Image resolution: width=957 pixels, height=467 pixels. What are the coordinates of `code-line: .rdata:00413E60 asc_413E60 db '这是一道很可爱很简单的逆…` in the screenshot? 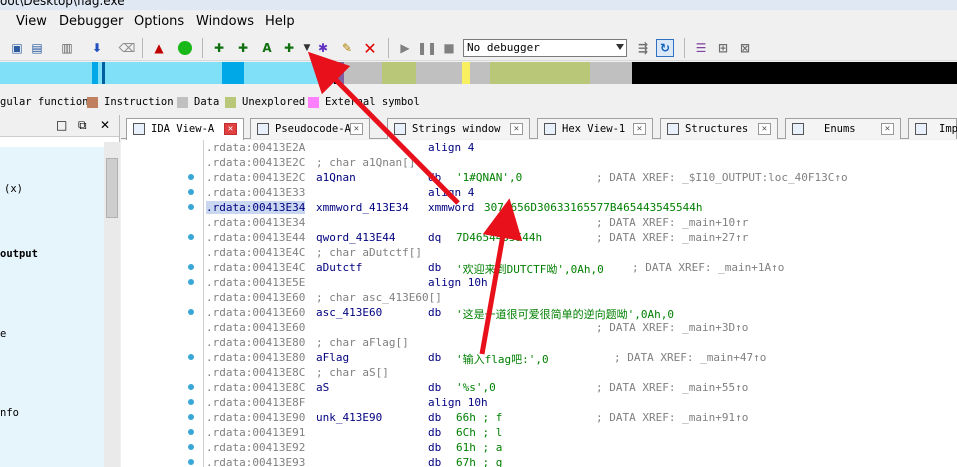 It's located at (580, 313).